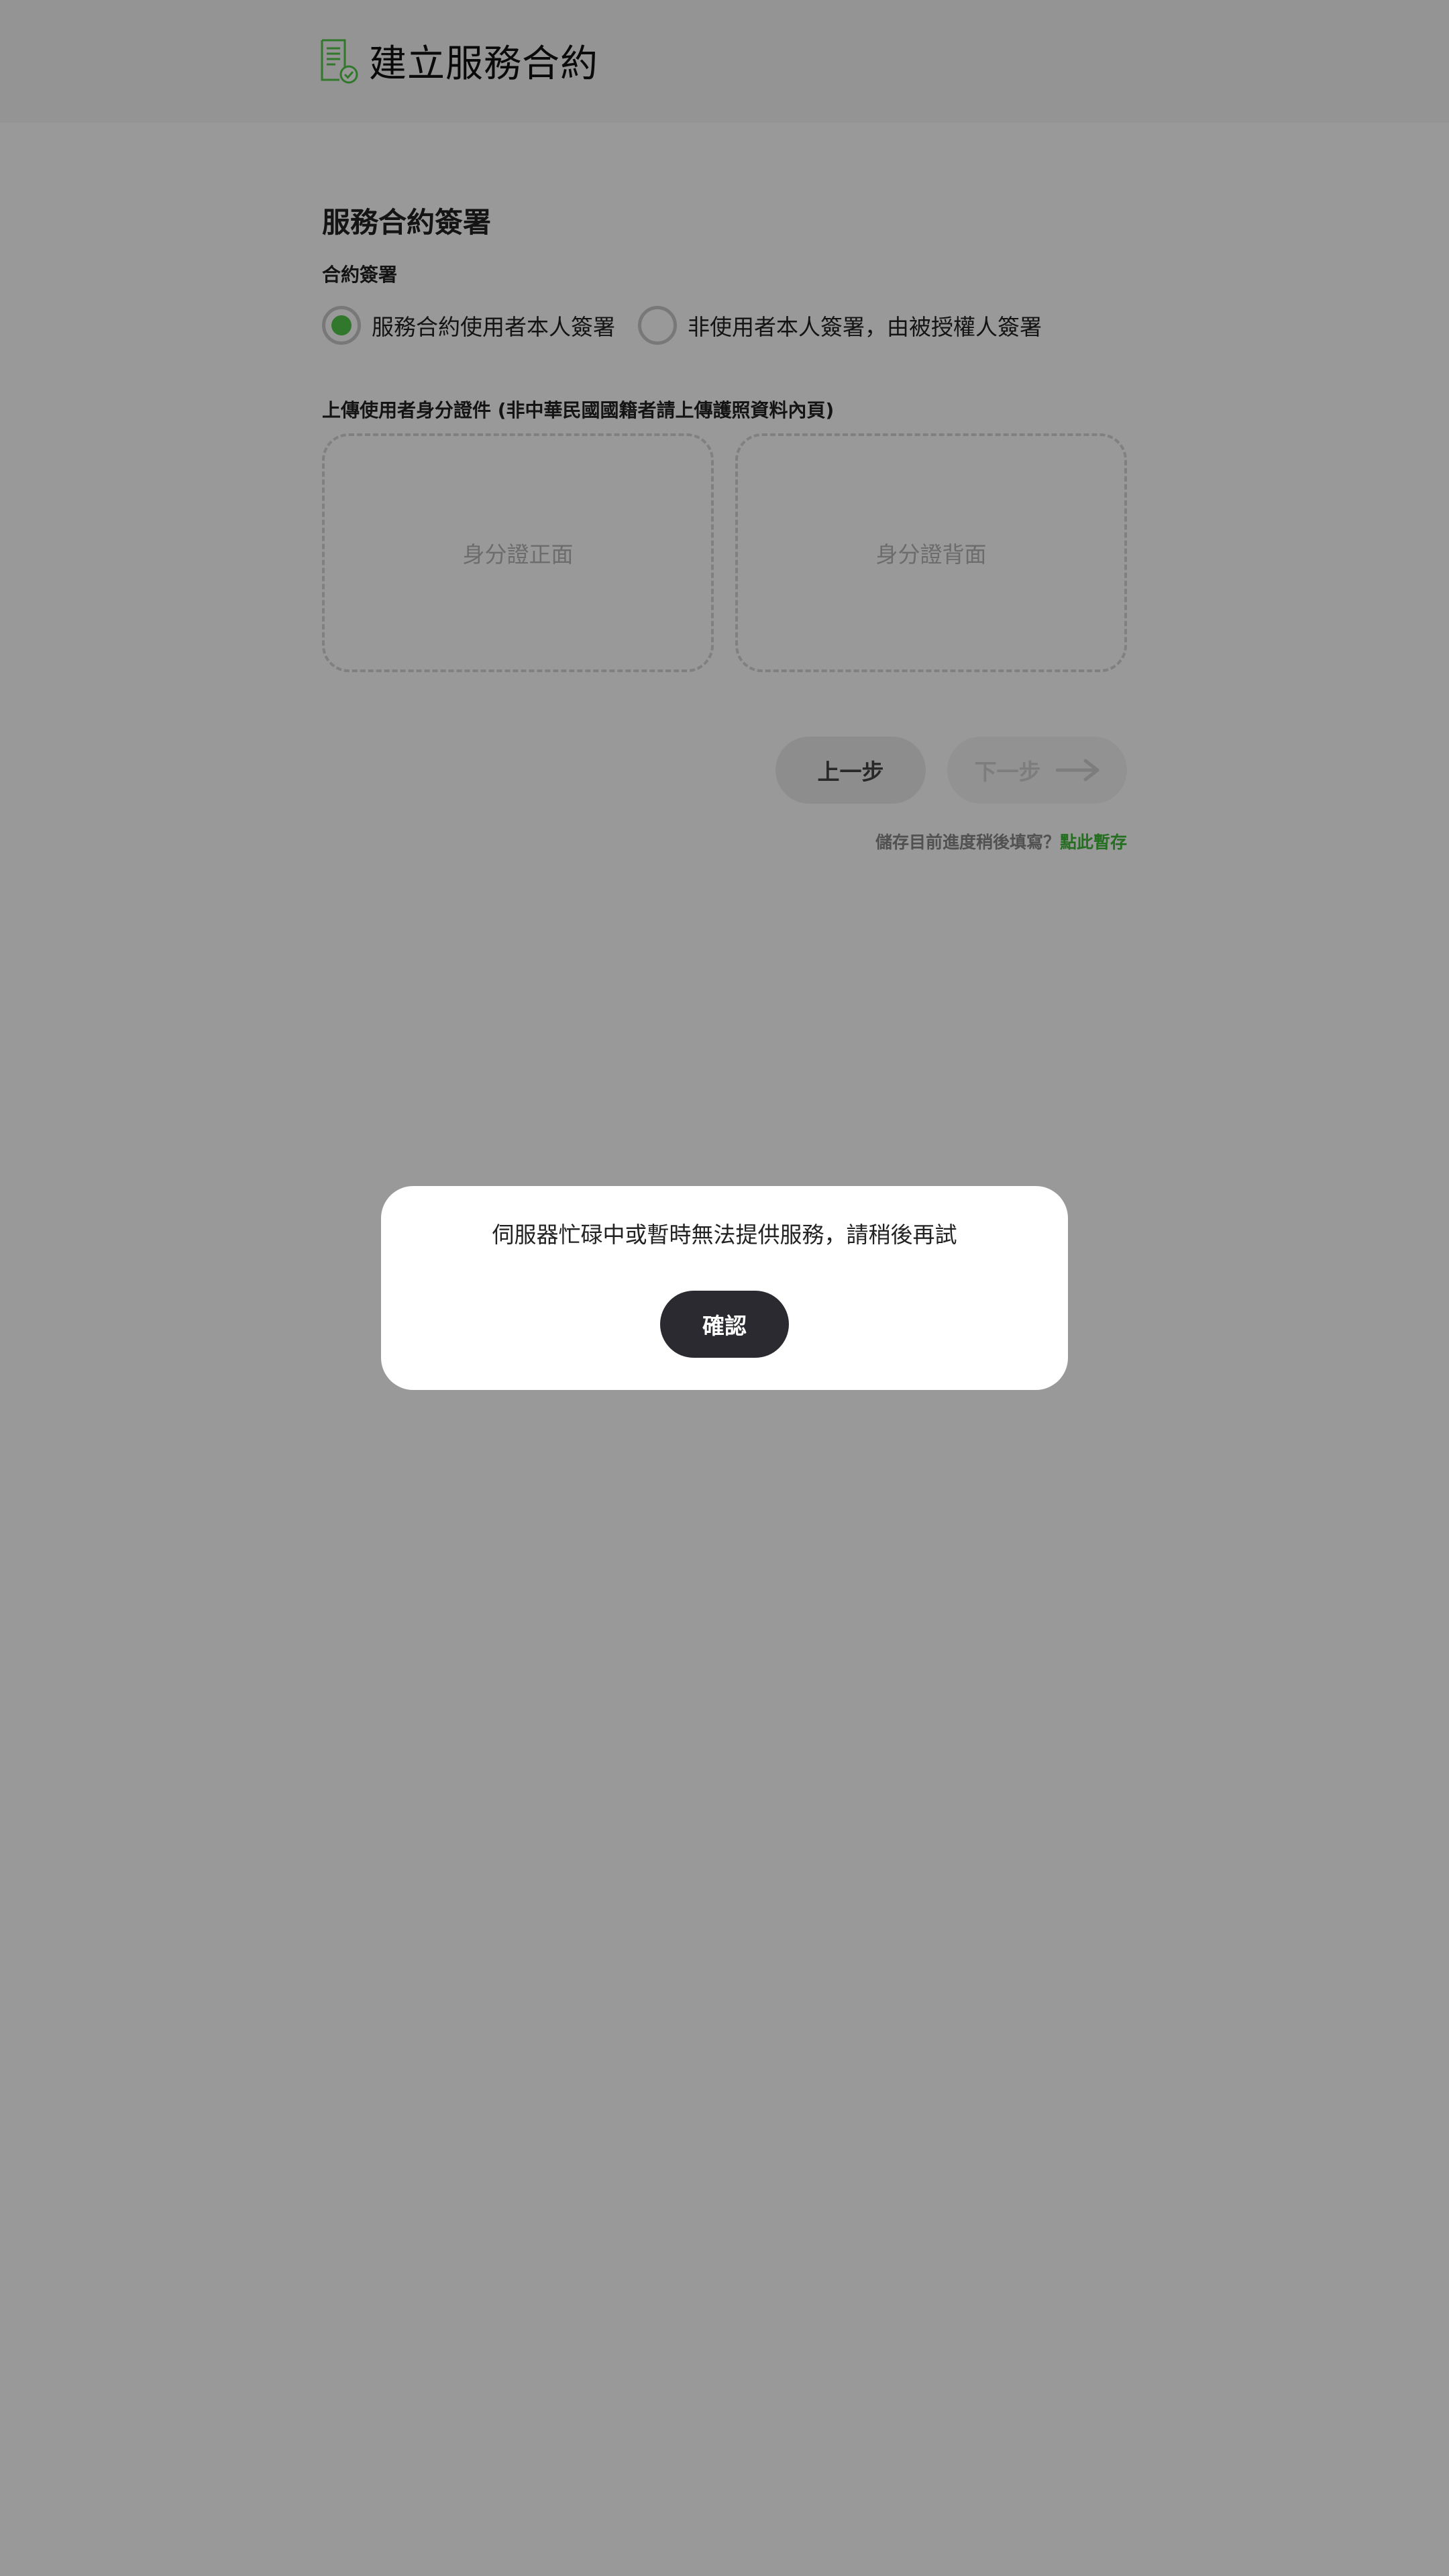 The height and width of the screenshot is (2576, 1449). Describe the element at coordinates (724, 1324) in the screenshot. I see `confirm-button: 確認` at that location.